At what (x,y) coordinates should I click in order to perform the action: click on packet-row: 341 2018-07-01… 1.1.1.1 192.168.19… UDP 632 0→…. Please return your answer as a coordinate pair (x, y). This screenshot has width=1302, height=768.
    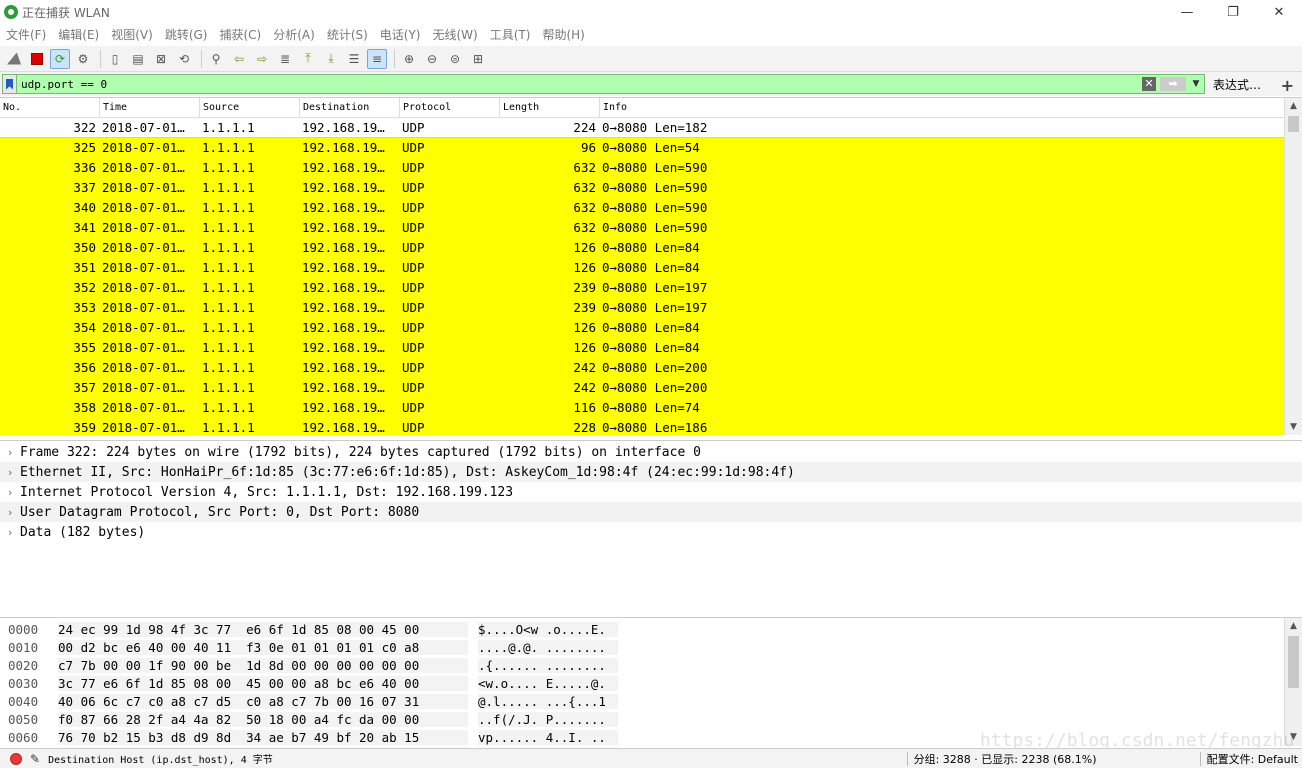
    Looking at the image, I should click on (642, 228).